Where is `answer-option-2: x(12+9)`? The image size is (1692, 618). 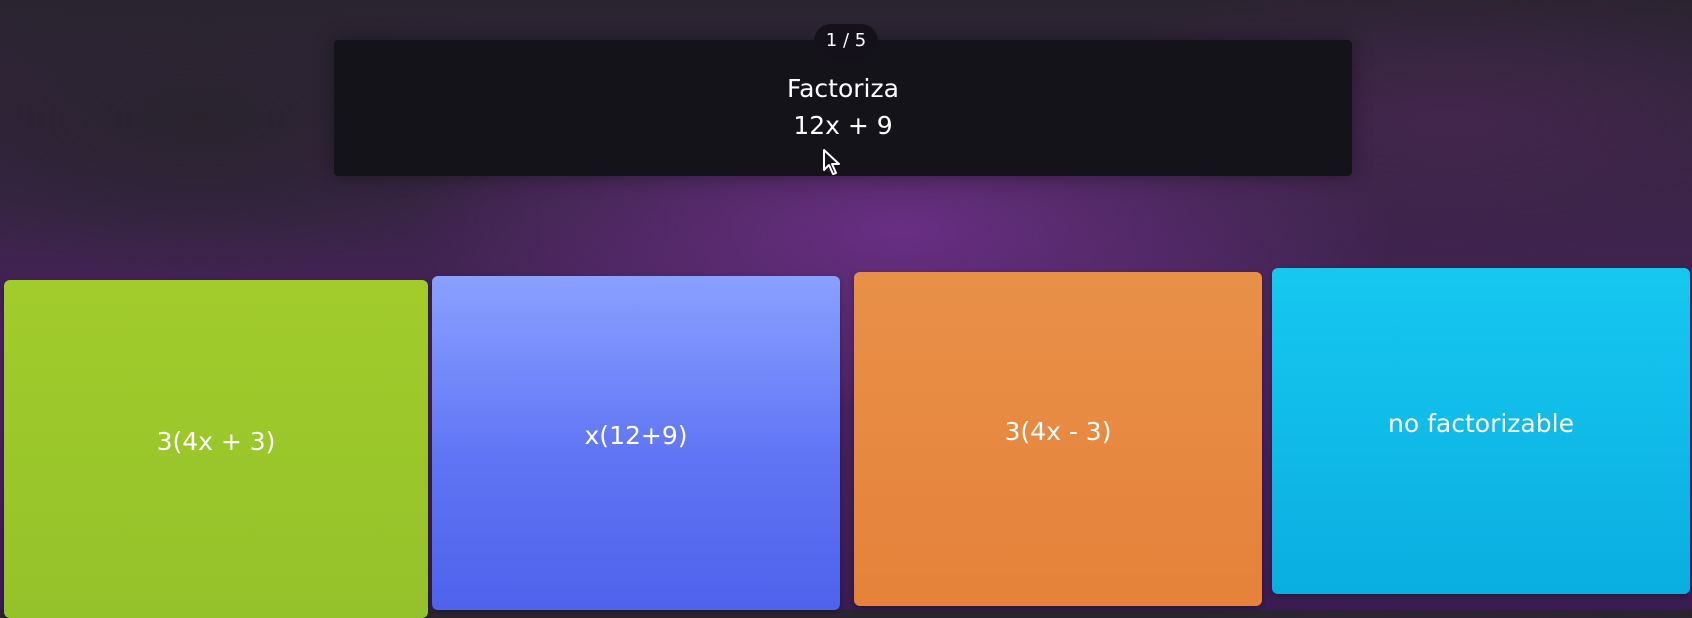 answer-option-2: x(12+9) is located at coordinates (636, 443).